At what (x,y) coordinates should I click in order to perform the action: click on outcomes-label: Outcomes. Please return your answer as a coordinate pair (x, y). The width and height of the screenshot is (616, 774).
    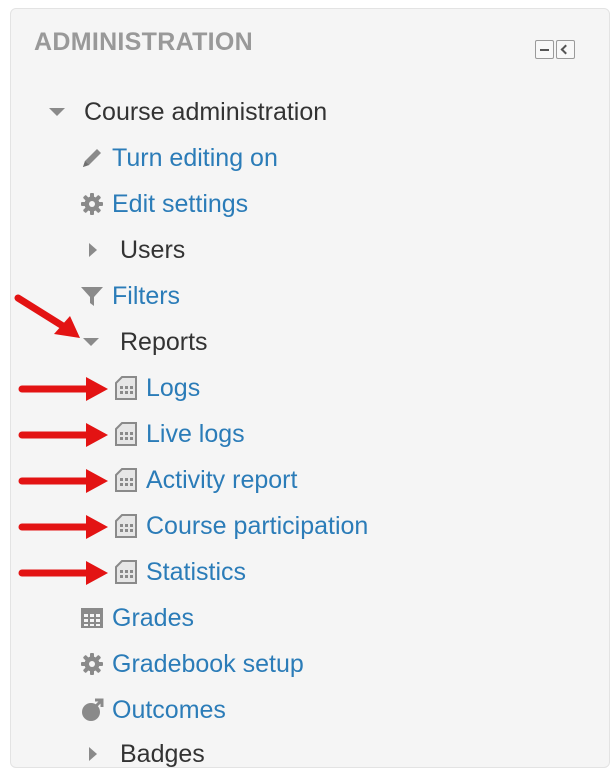
    Looking at the image, I should click on (169, 709).